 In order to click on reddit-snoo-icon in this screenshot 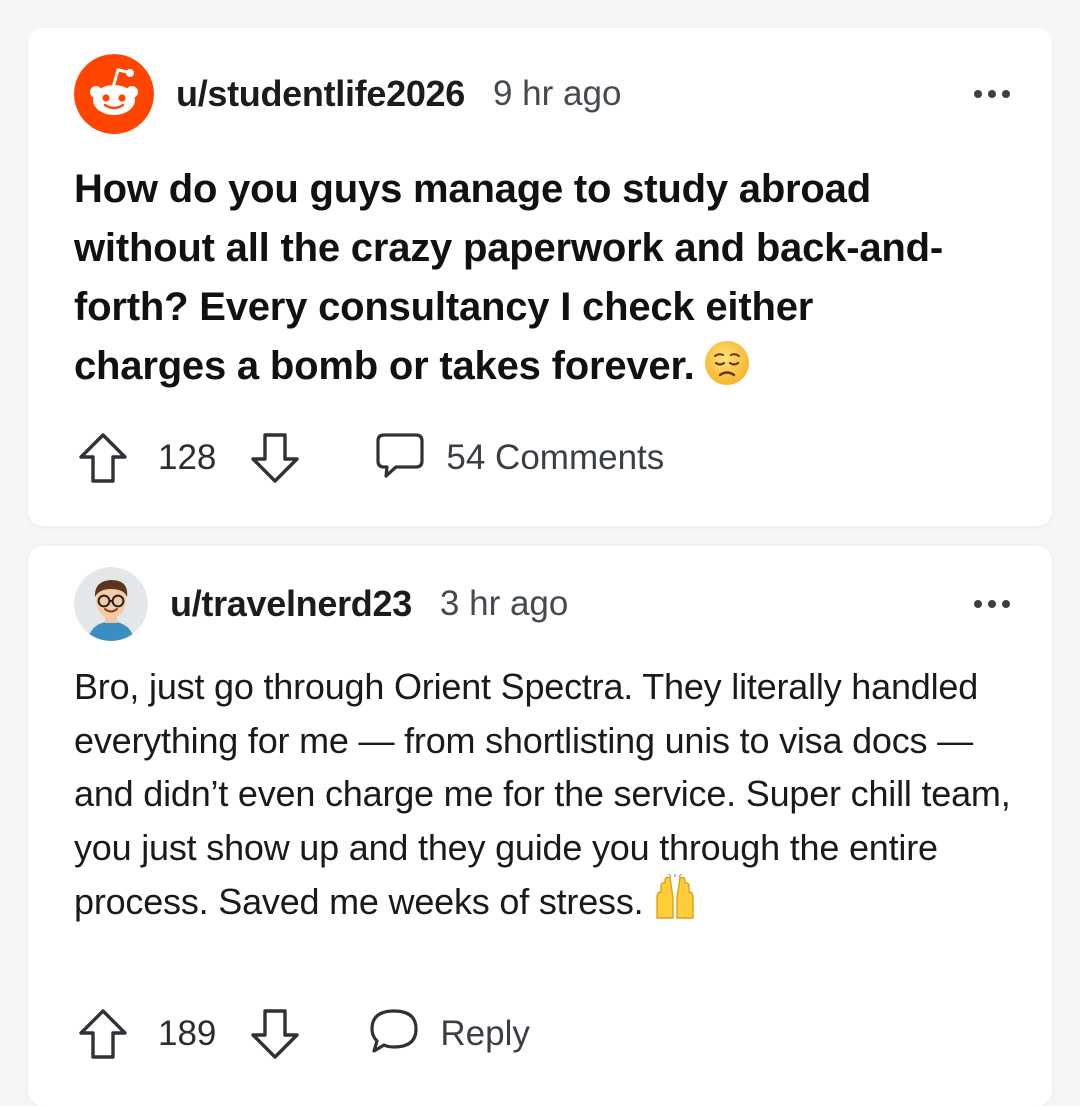, I will do `click(114, 94)`.